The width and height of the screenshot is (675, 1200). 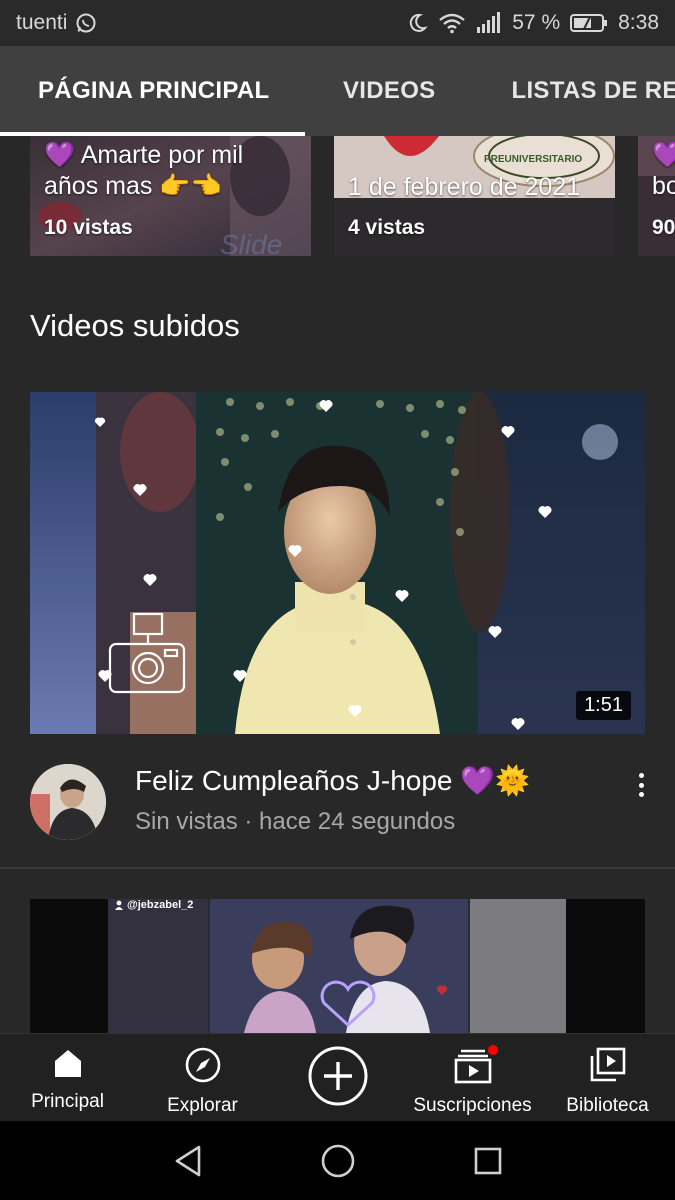 I want to click on recents-icon, so click(x=488, y=1161).